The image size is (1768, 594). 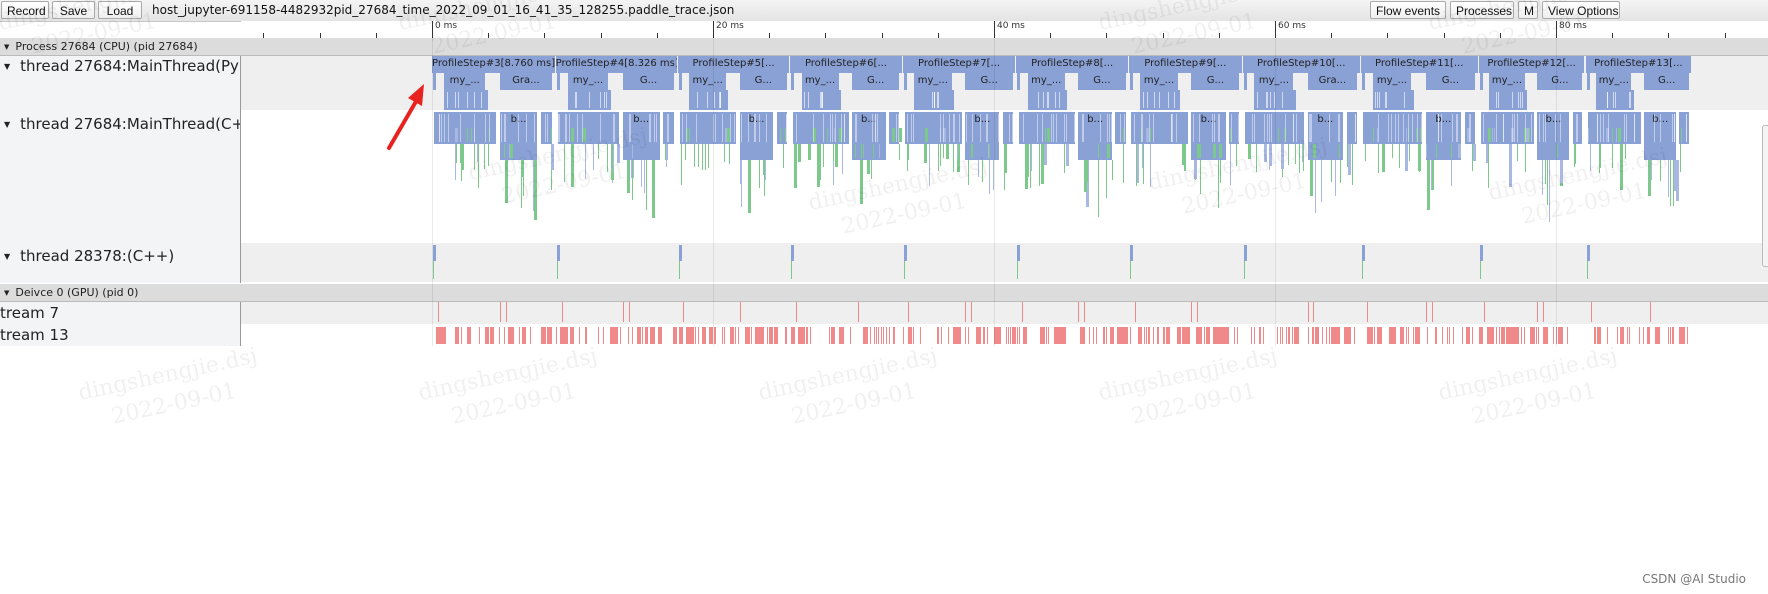 I want to click on processes-button: Processes, so click(x=1482, y=10).